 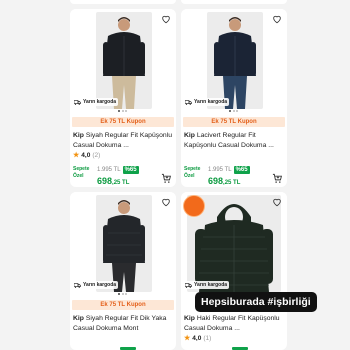 I want to click on review-count: (2), so click(x=96, y=155).